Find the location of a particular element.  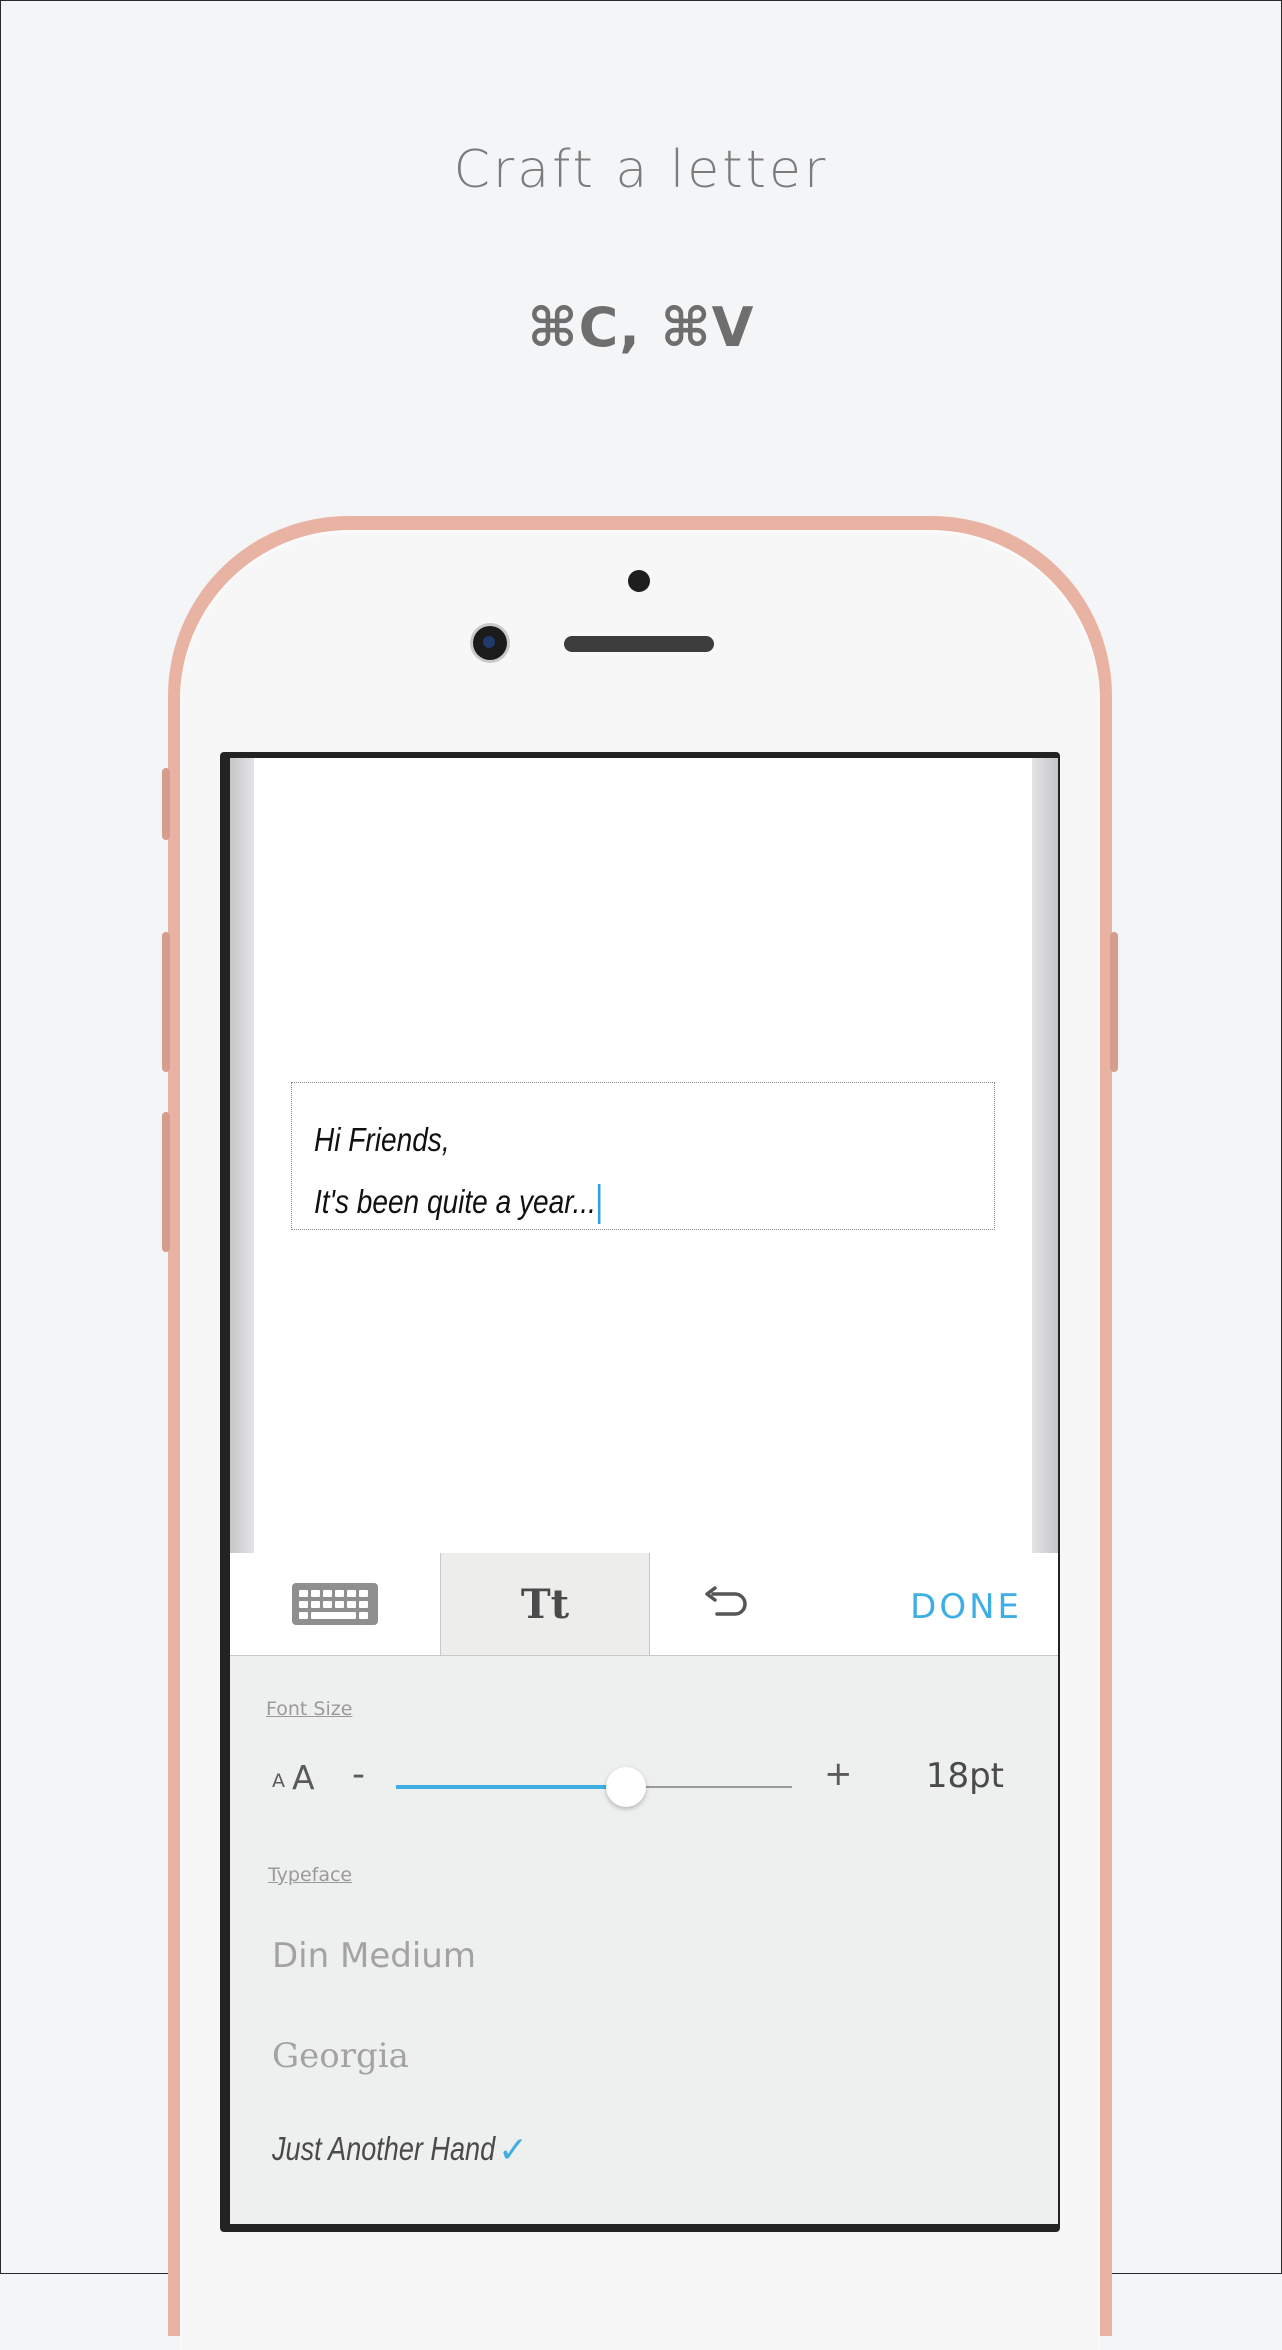

increase-size-button: + is located at coordinates (838, 1774).